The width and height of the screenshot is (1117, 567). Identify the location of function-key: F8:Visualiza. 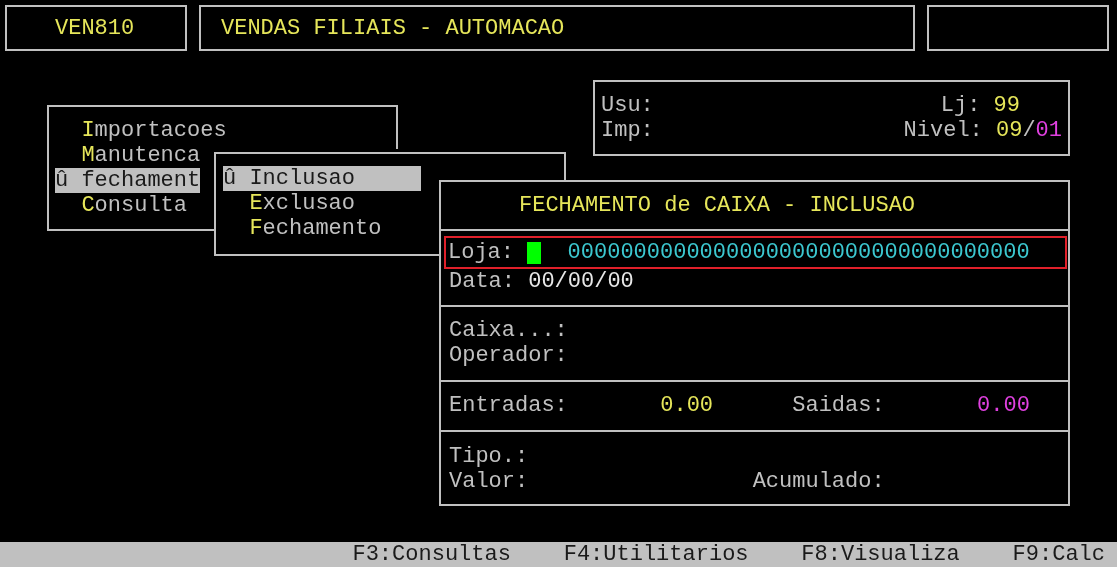
(880, 554).